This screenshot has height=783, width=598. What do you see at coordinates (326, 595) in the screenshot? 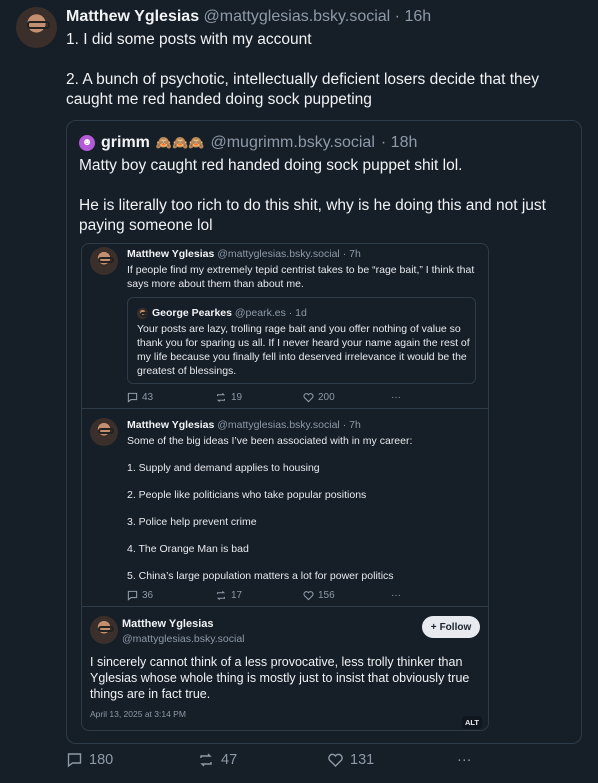
I see `like-count: 156` at bounding box center [326, 595].